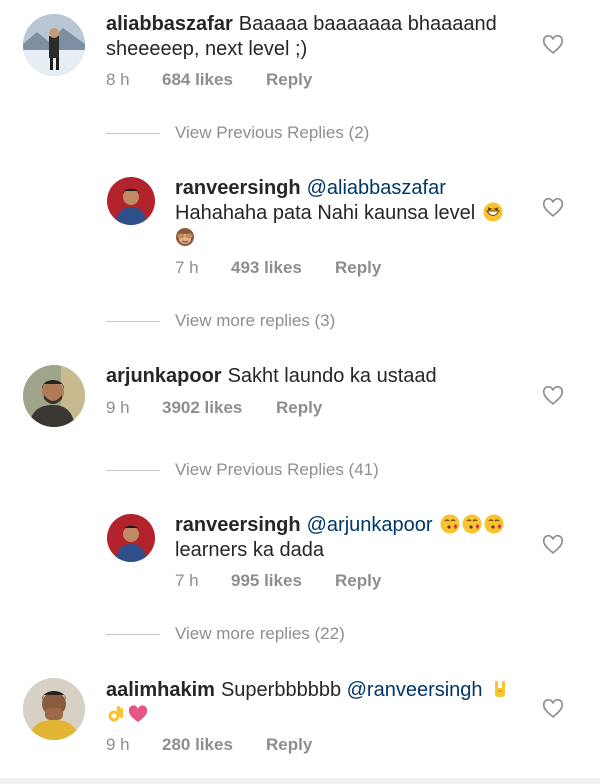 Image resolution: width=600 pixels, height=784 pixels. What do you see at coordinates (493, 212) in the screenshot?
I see `grinning-squinting-face-icon` at bounding box center [493, 212].